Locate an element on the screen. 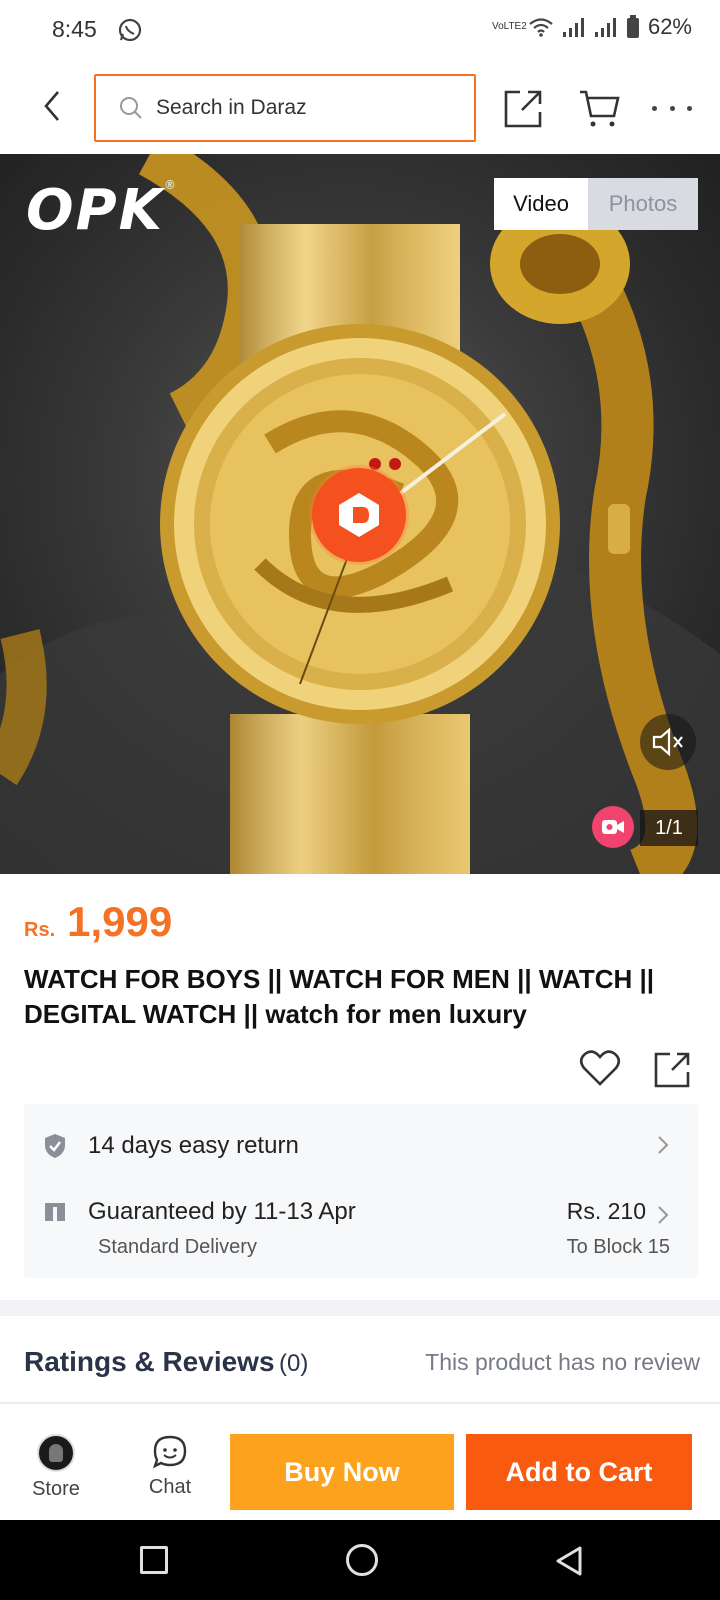 The width and height of the screenshot is (720, 1600). ratings-title: Ratings & Reviews is located at coordinates (149, 1361).